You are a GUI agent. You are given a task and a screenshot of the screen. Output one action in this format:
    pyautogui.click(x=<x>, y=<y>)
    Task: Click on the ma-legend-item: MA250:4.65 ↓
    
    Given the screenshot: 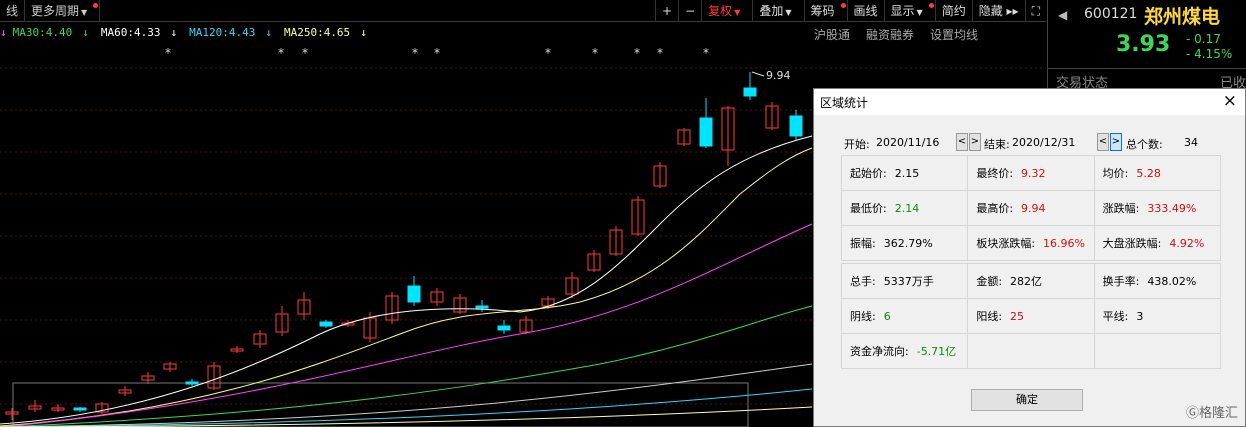 What is the action you would take?
    pyautogui.click(x=328, y=34)
    